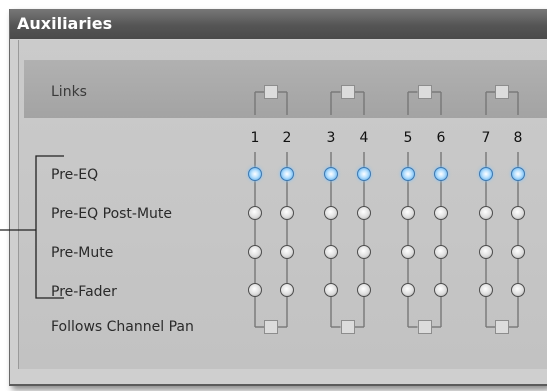  What do you see at coordinates (287, 138) in the screenshot?
I see `channel-number-2: 2` at bounding box center [287, 138].